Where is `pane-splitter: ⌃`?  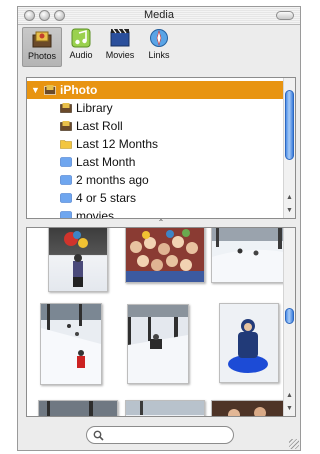
pane-splitter: ⌃ is located at coordinates (161, 223).